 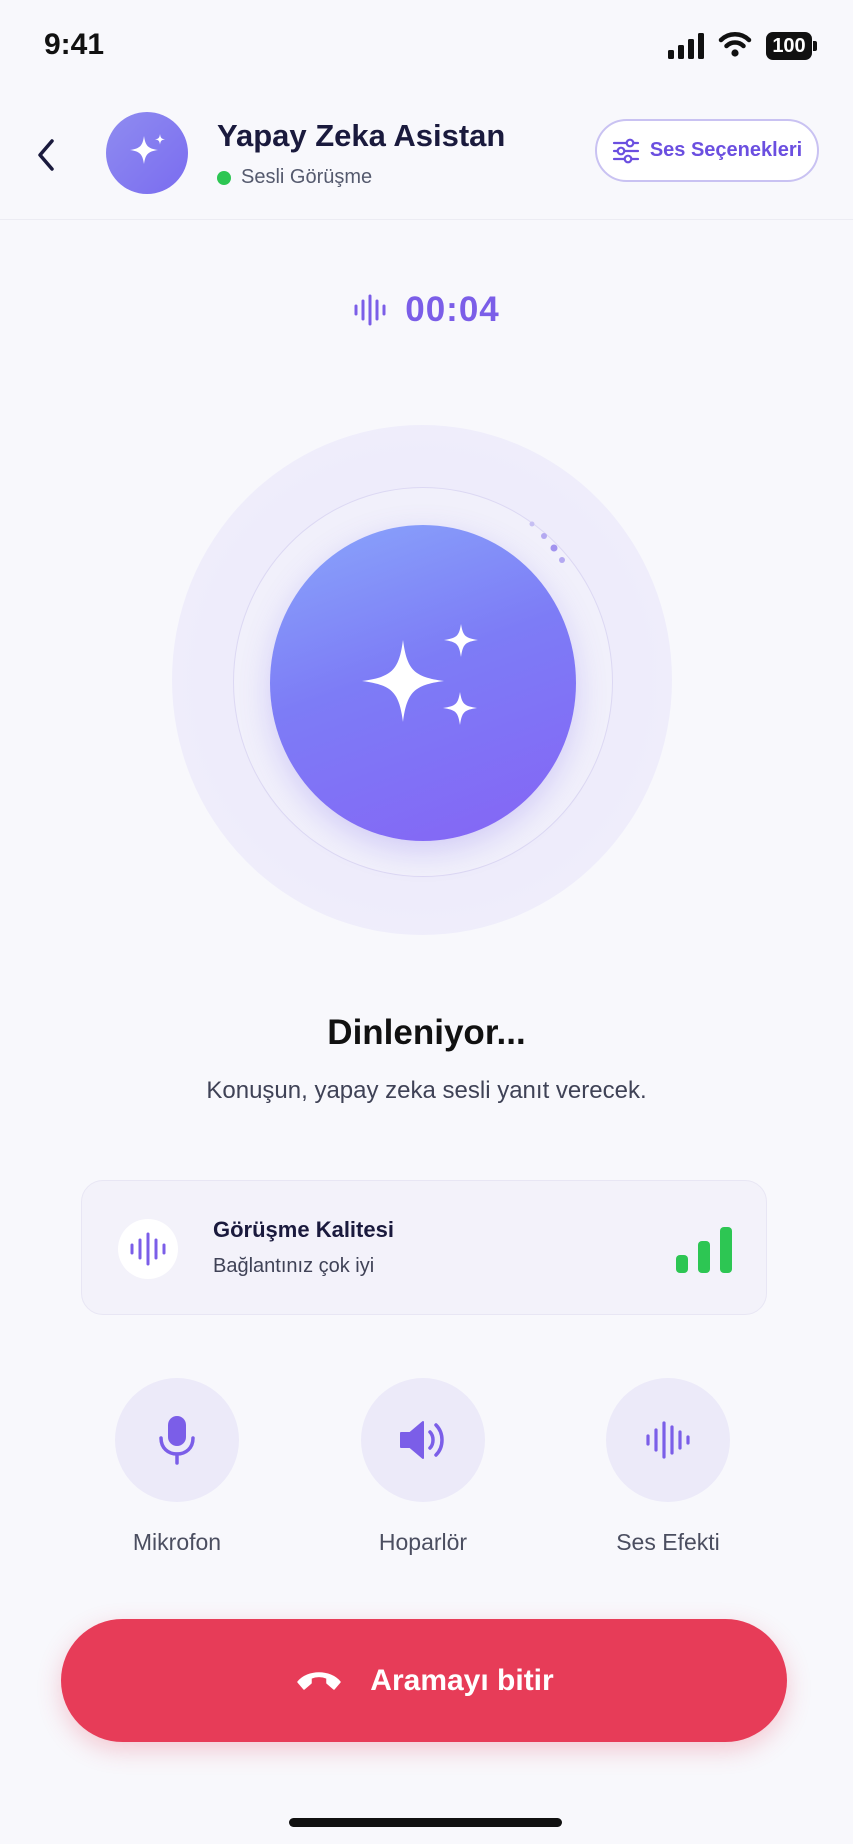 What do you see at coordinates (452, 309) in the screenshot?
I see `call-duration: 00:04` at bounding box center [452, 309].